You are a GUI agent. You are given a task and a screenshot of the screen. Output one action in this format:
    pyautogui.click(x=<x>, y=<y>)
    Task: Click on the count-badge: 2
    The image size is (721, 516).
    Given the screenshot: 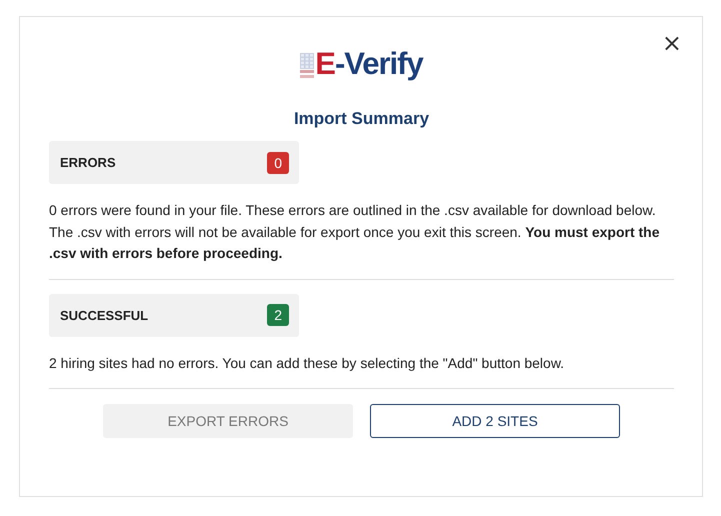 What is the action you would take?
    pyautogui.click(x=278, y=315)
    